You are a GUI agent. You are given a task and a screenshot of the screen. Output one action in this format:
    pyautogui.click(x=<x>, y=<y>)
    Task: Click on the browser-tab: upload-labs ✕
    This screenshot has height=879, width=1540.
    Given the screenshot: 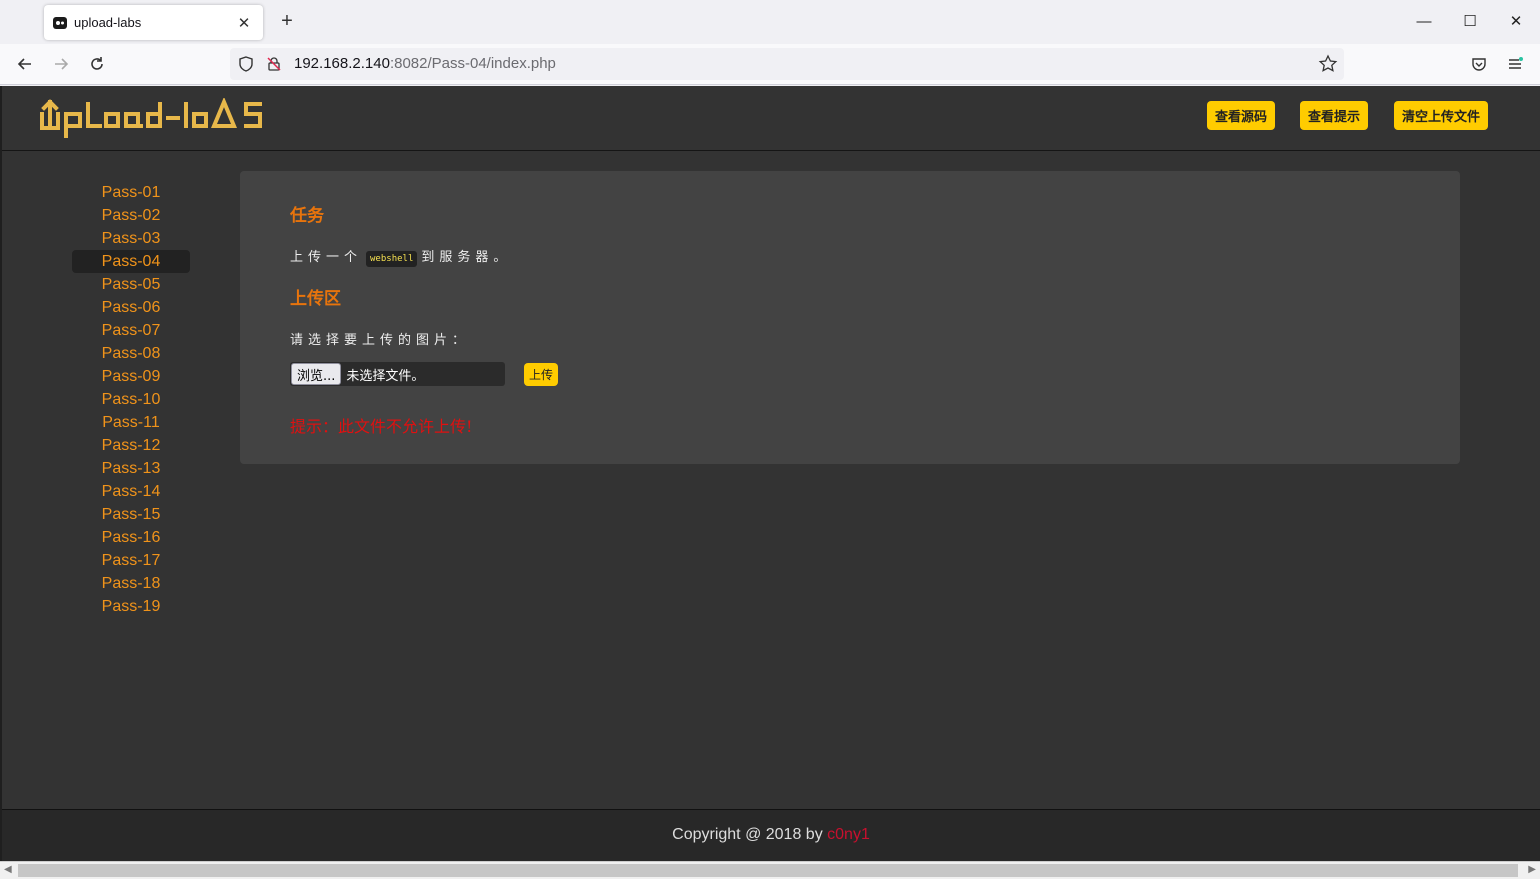 What is the action you would take?
    pyautogui.click(x=153, y=22)
    